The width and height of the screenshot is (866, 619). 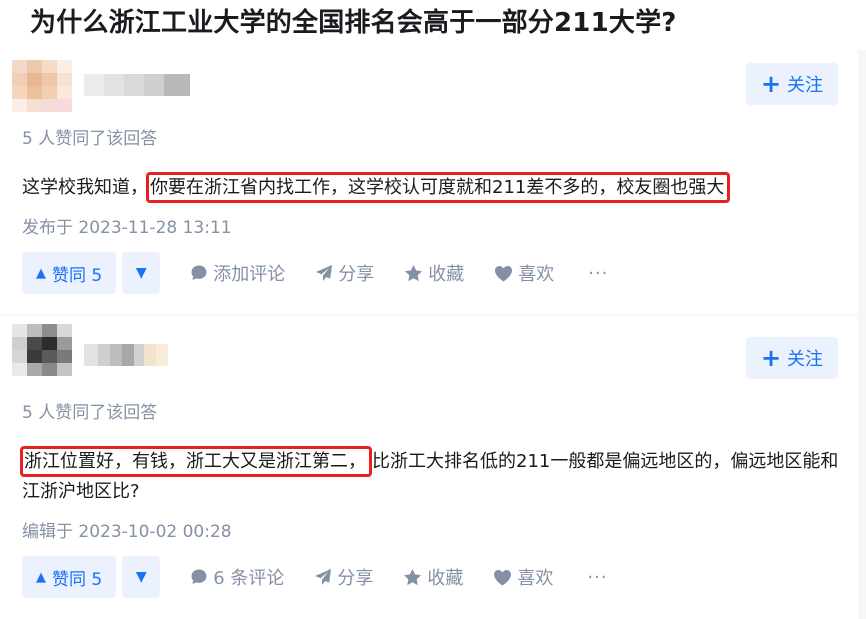 What do you see at coordinates (127, 529) in the screenshot?
I see `edit-date: 编辑于 2023-10-02 00:28` at bounding box center [127, 529].